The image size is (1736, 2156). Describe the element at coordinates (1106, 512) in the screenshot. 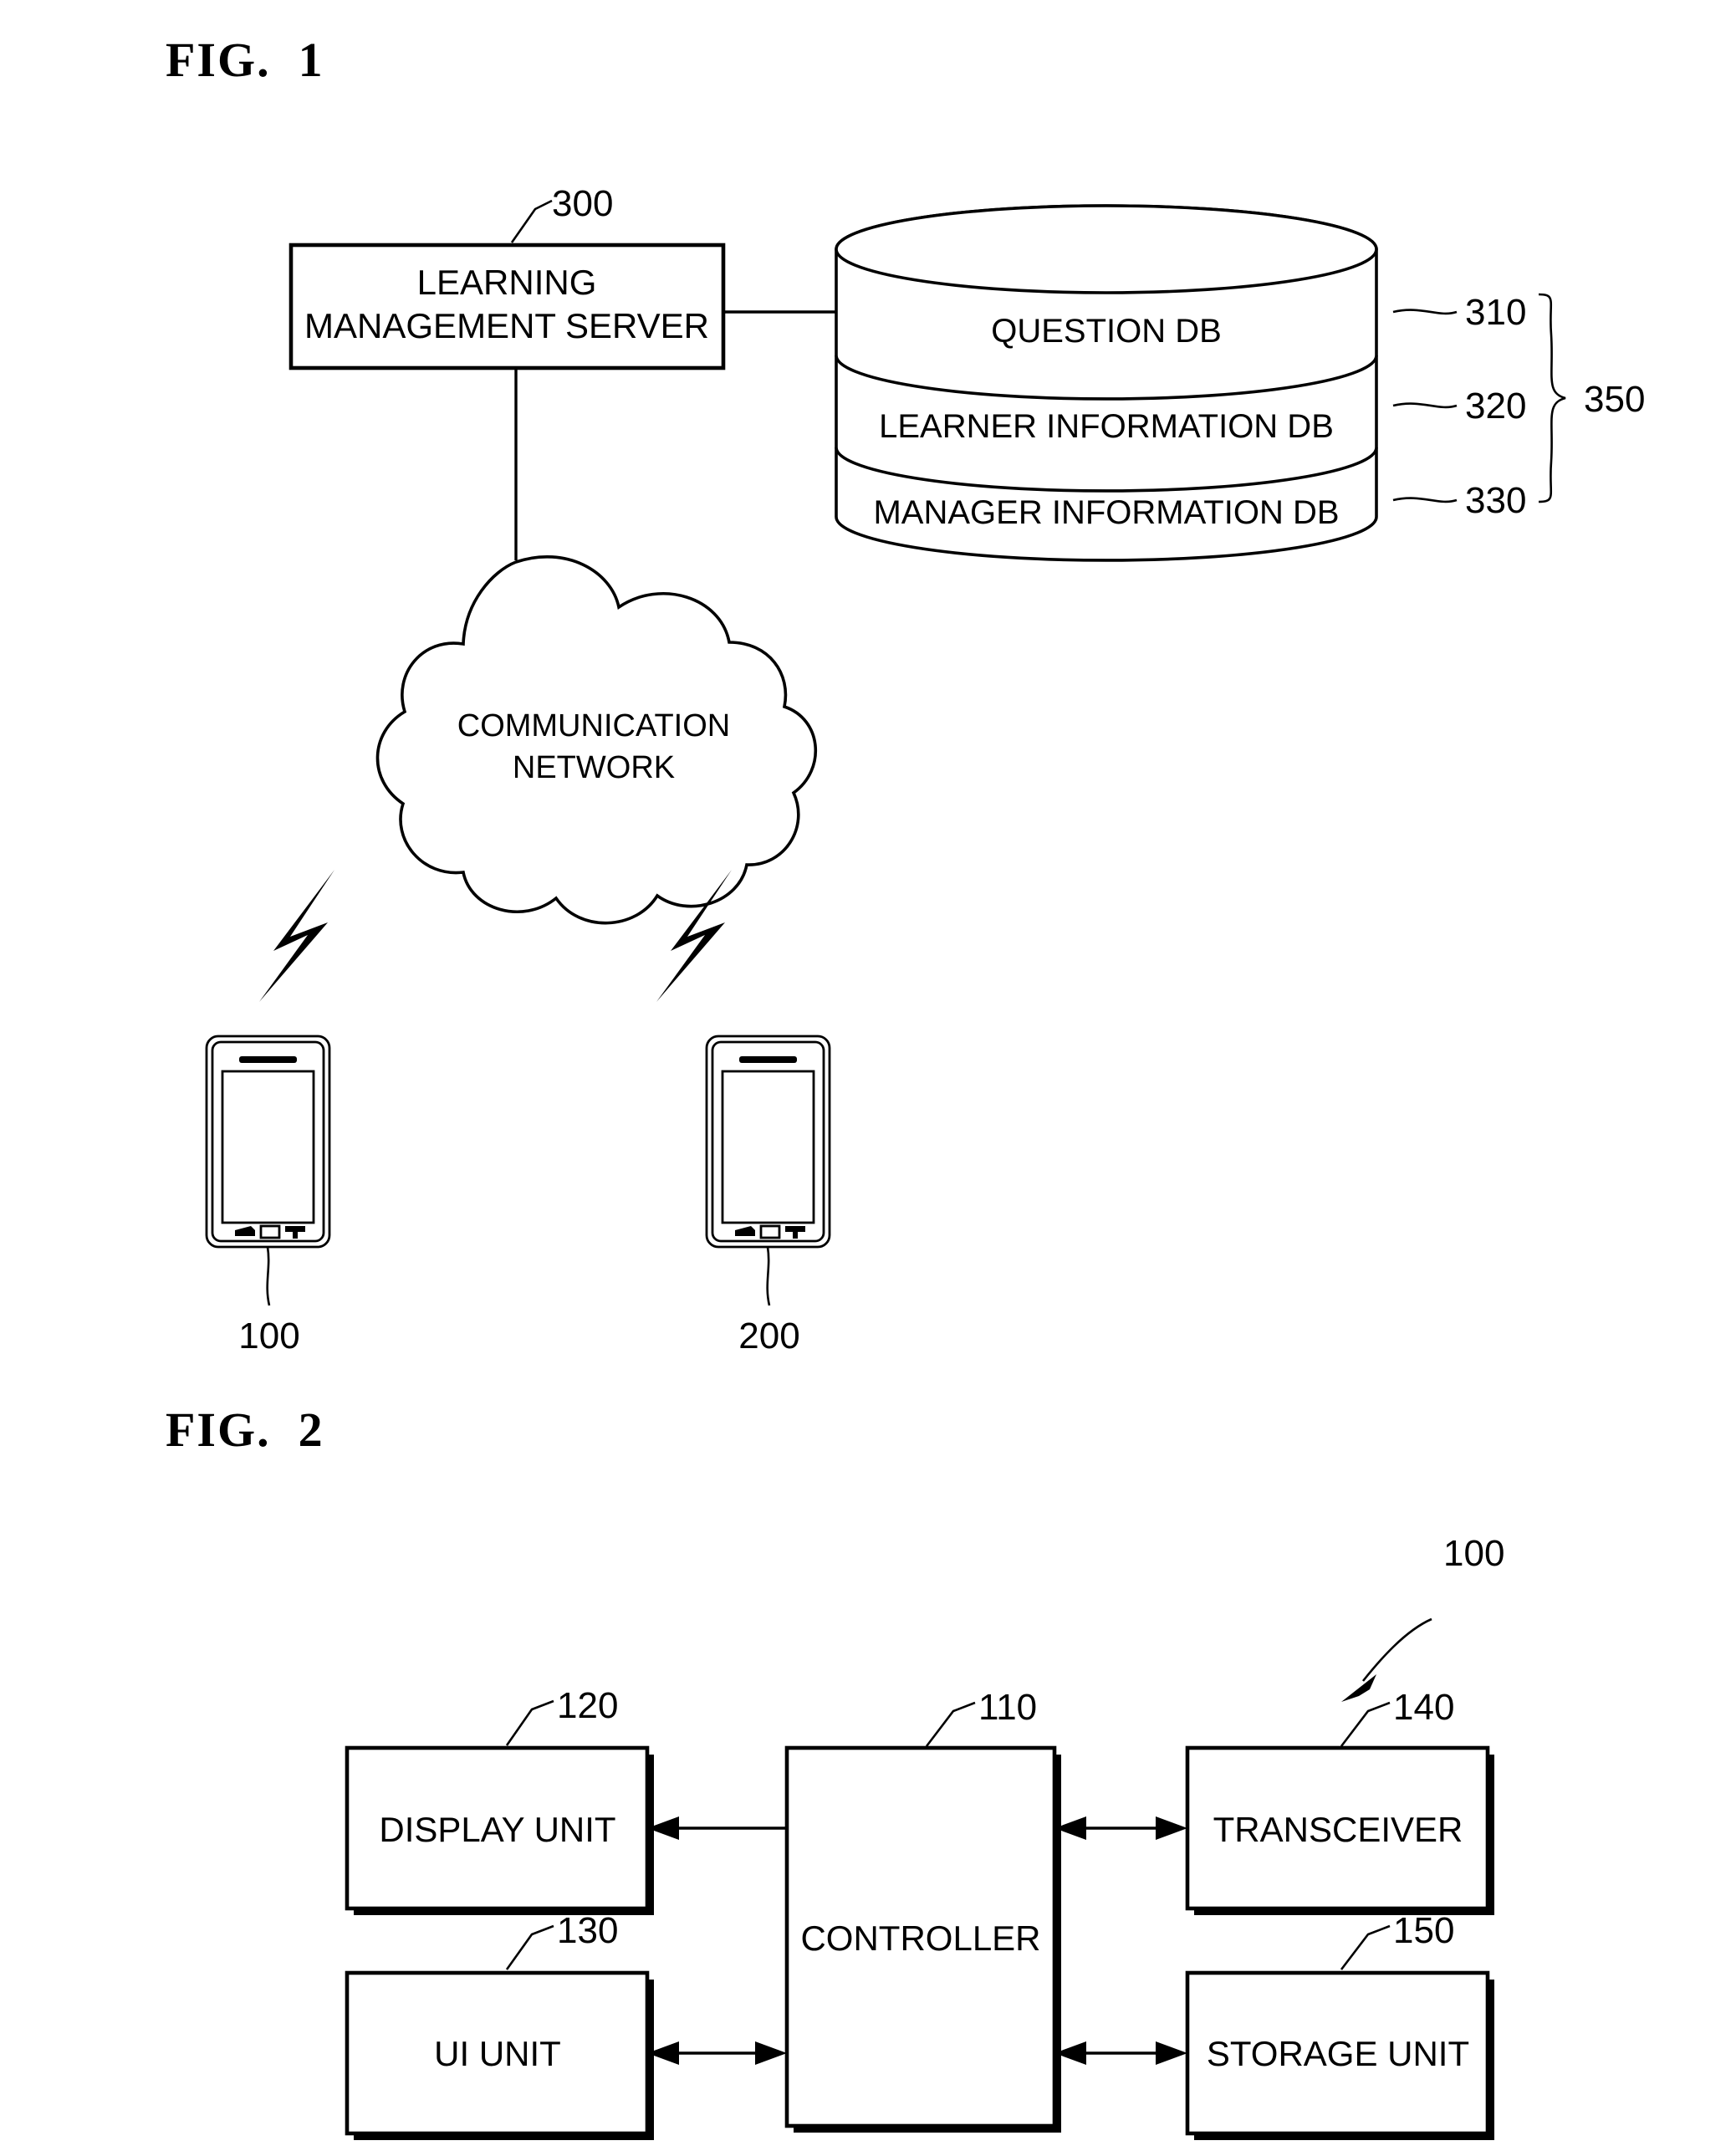

I see `db-section-label-manager: MANAGER INFORMATION DB` at that location.